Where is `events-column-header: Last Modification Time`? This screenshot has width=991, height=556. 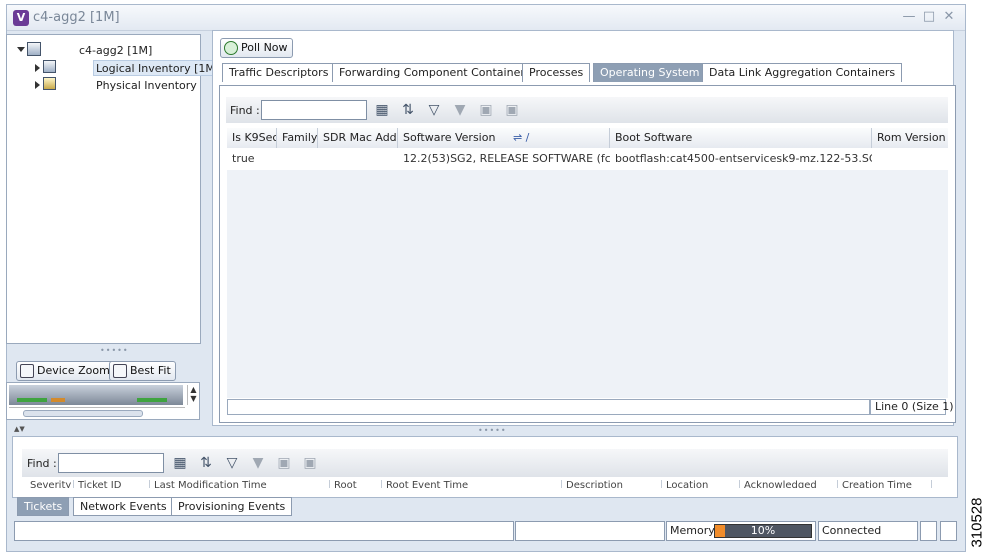 events-column-header: Last Modification Time is located at coordinates (240, 484).